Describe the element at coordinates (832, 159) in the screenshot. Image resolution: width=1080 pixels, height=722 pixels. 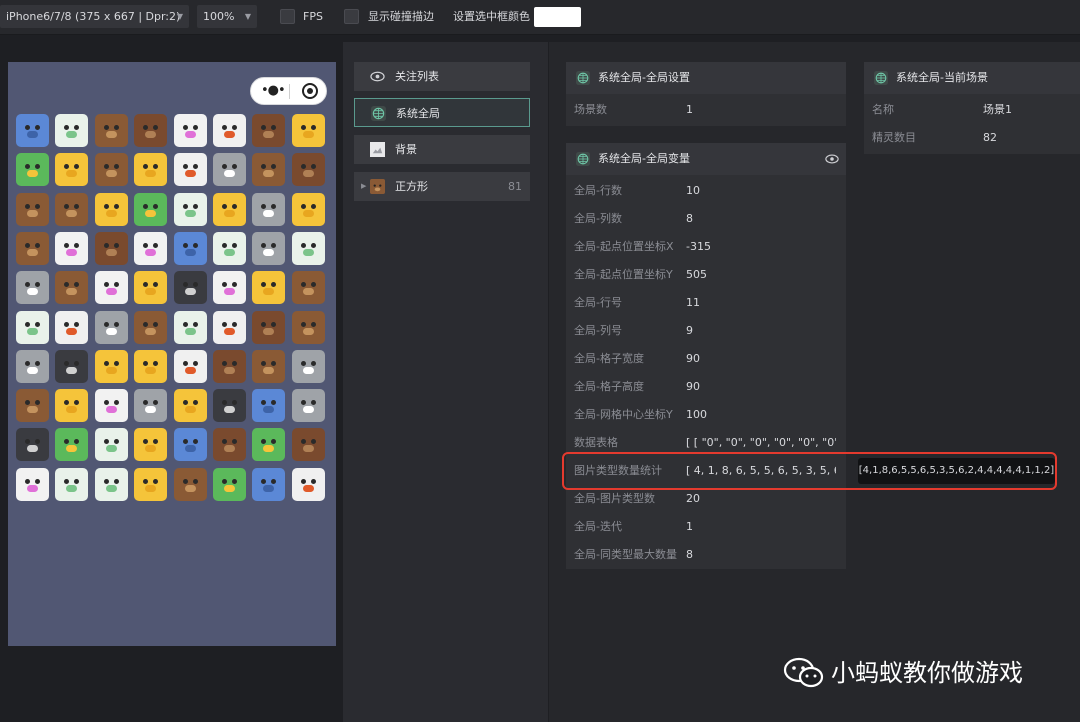
I see `watch-eye-icon` at that location.